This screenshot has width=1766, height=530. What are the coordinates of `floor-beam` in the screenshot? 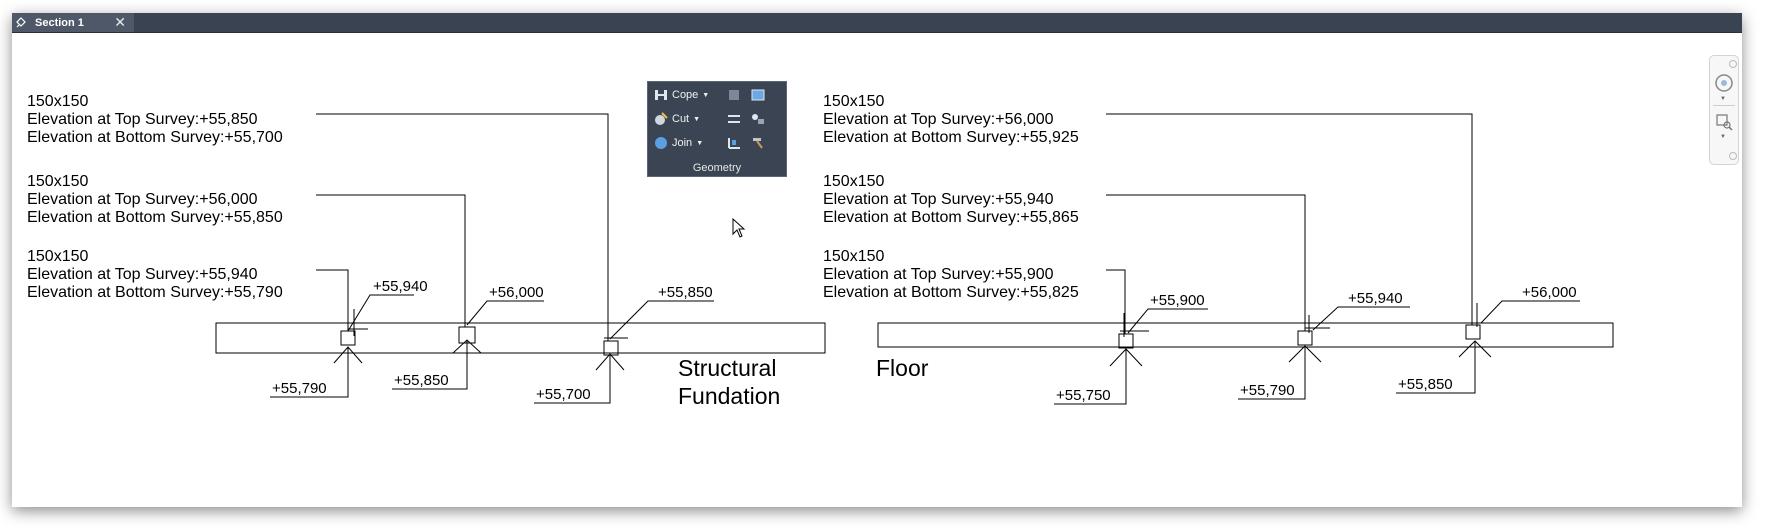 It's located at (1245, 335).